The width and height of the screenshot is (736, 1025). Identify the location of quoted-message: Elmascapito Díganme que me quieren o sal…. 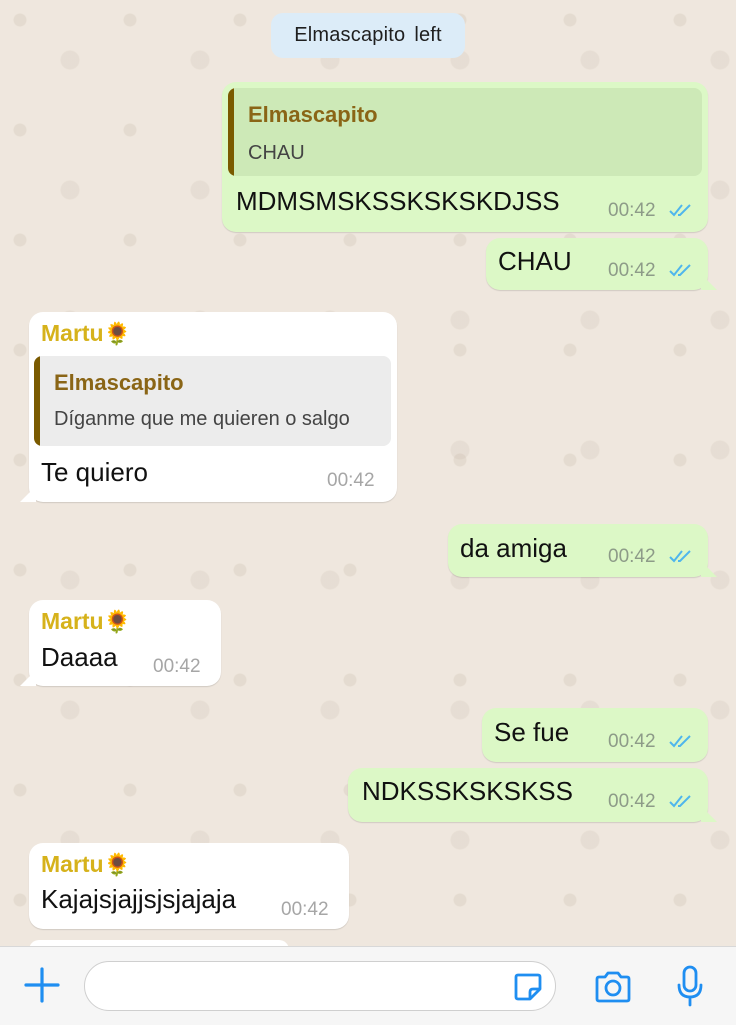
(212, 401).